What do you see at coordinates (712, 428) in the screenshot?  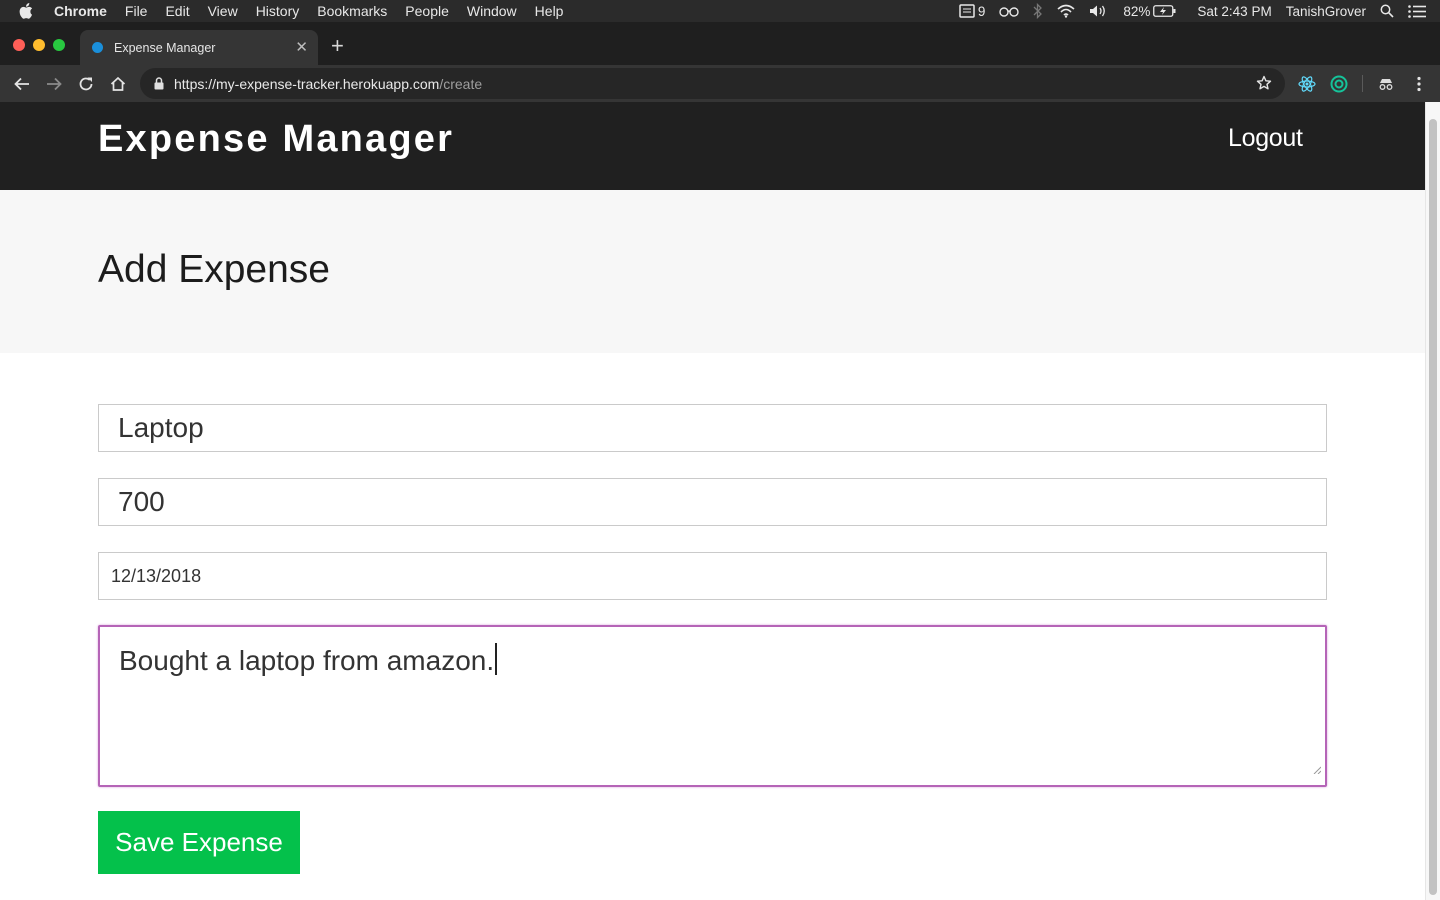 I see `description-input` at bounding box center [712, 428].